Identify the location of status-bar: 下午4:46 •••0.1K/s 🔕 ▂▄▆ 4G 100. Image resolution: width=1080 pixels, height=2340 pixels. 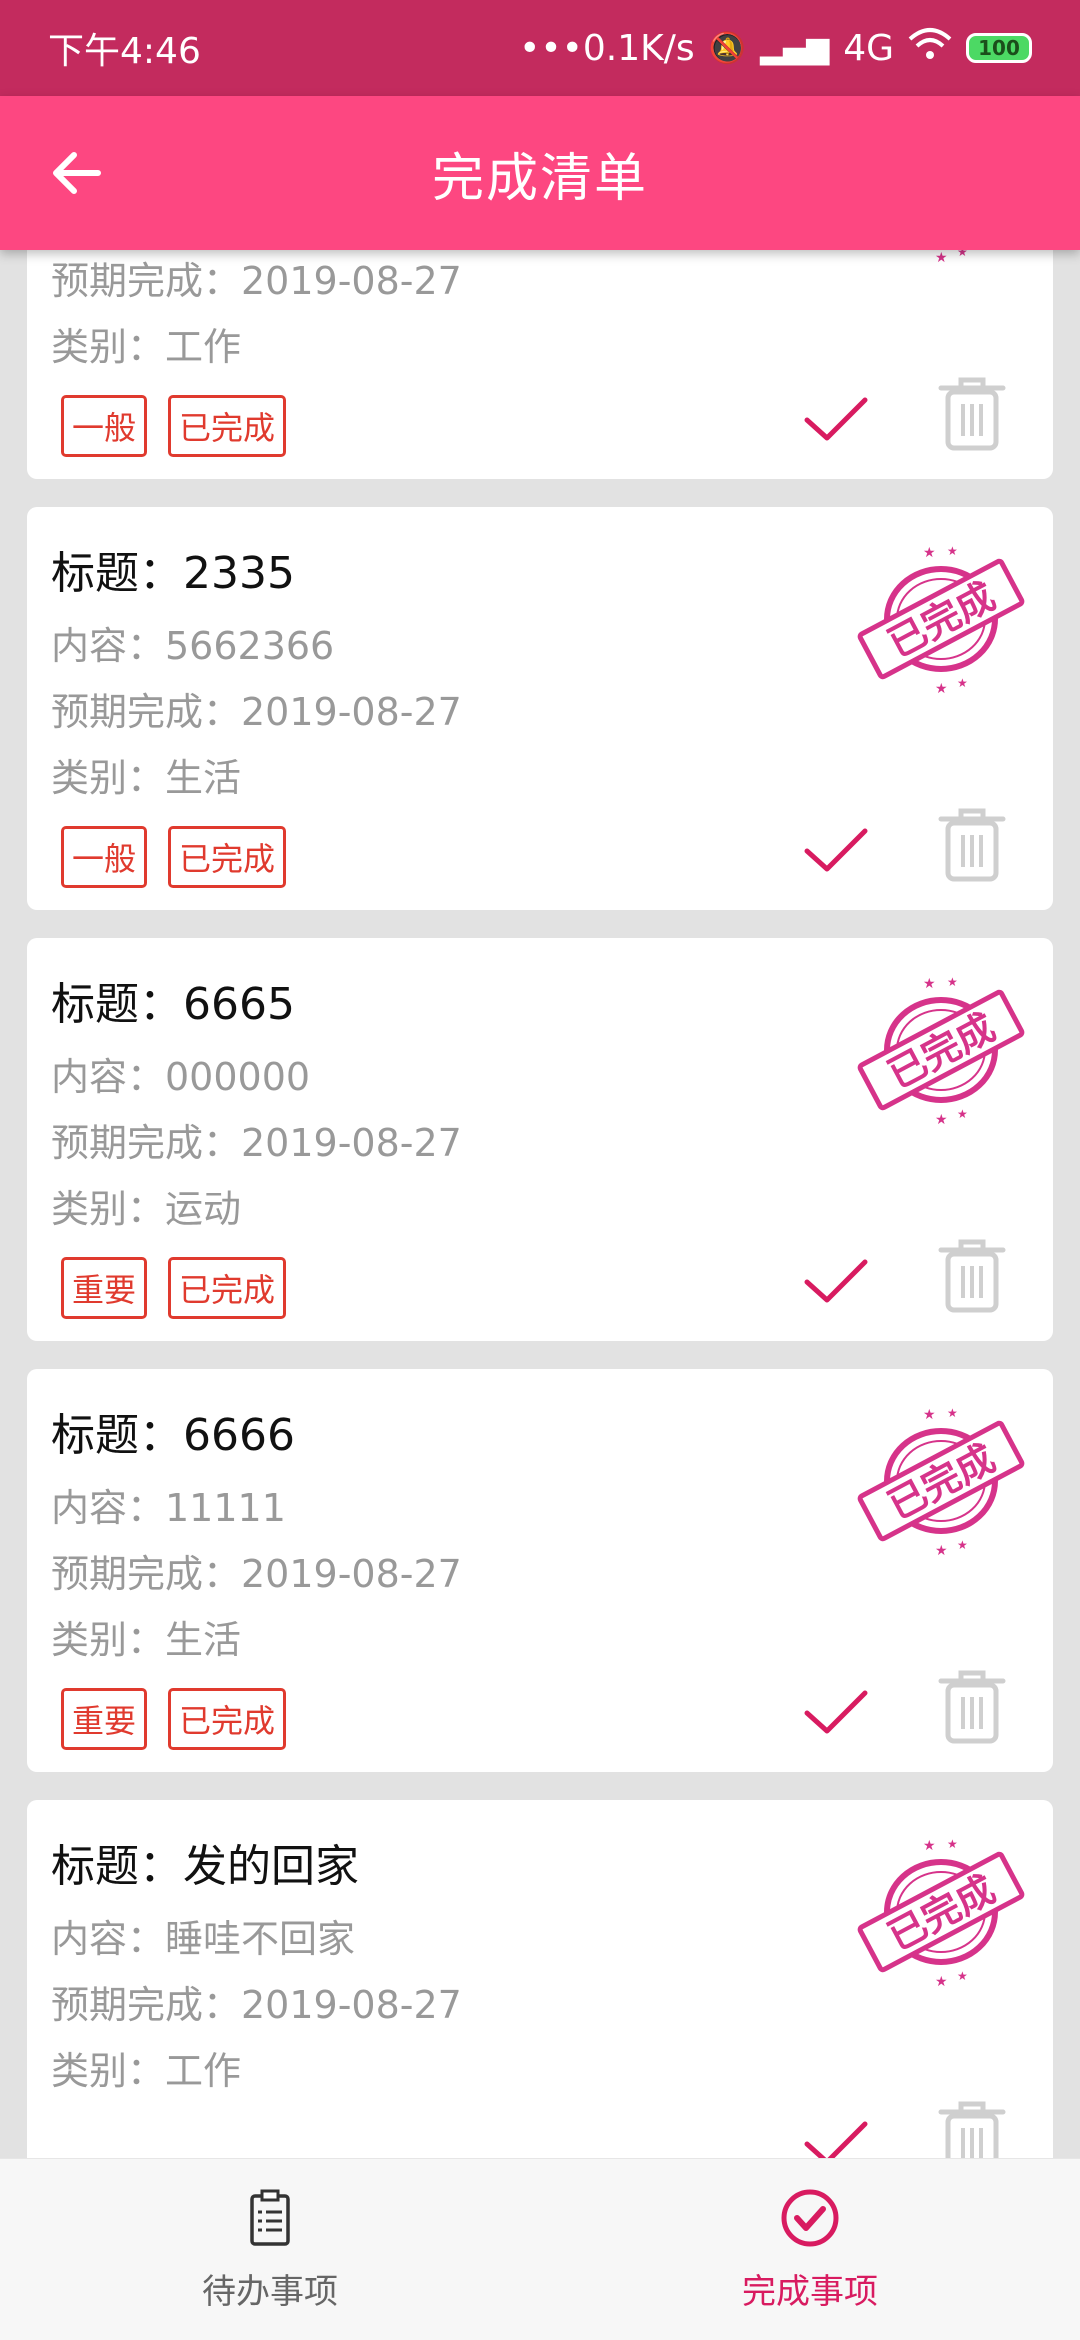
(540, 48).